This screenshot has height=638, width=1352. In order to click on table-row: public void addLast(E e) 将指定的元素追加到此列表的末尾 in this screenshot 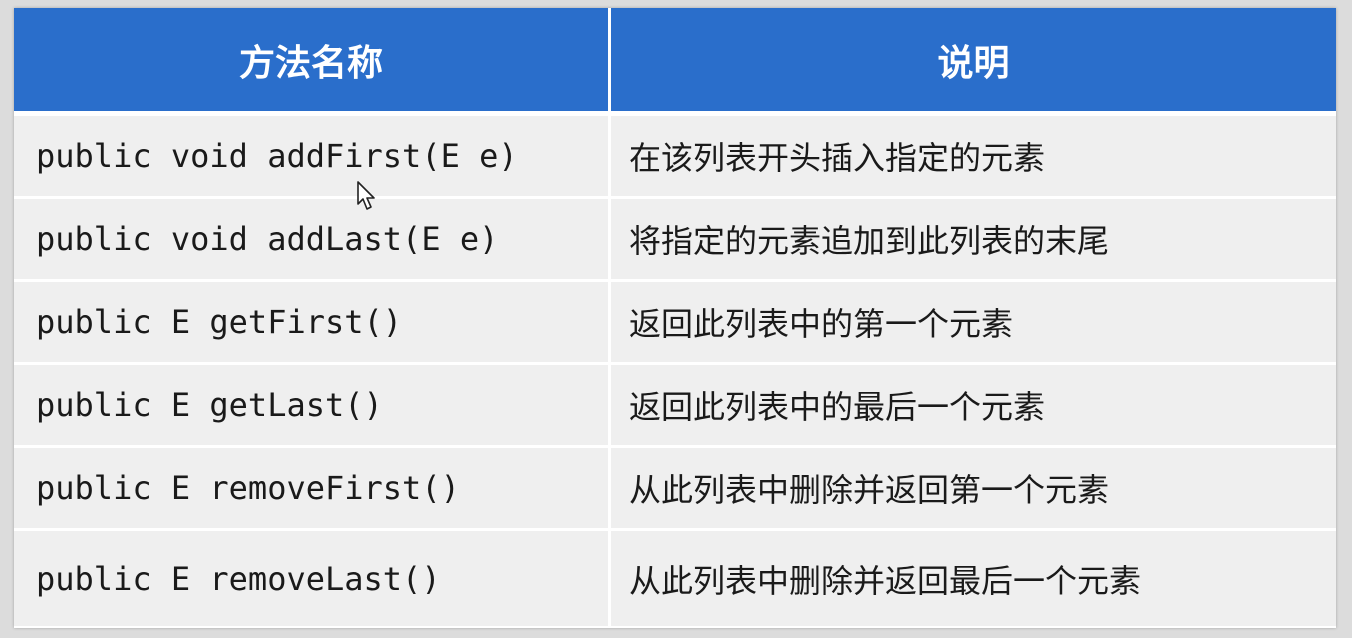, I will do `click(675, 238)`.